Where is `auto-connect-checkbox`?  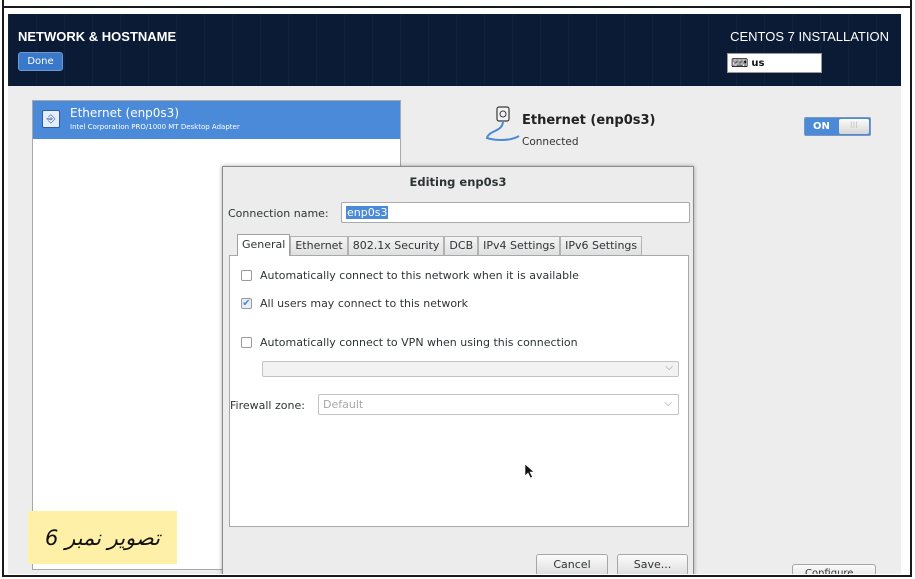
auto-connect-checkbox is located at coordinates (246, 275).